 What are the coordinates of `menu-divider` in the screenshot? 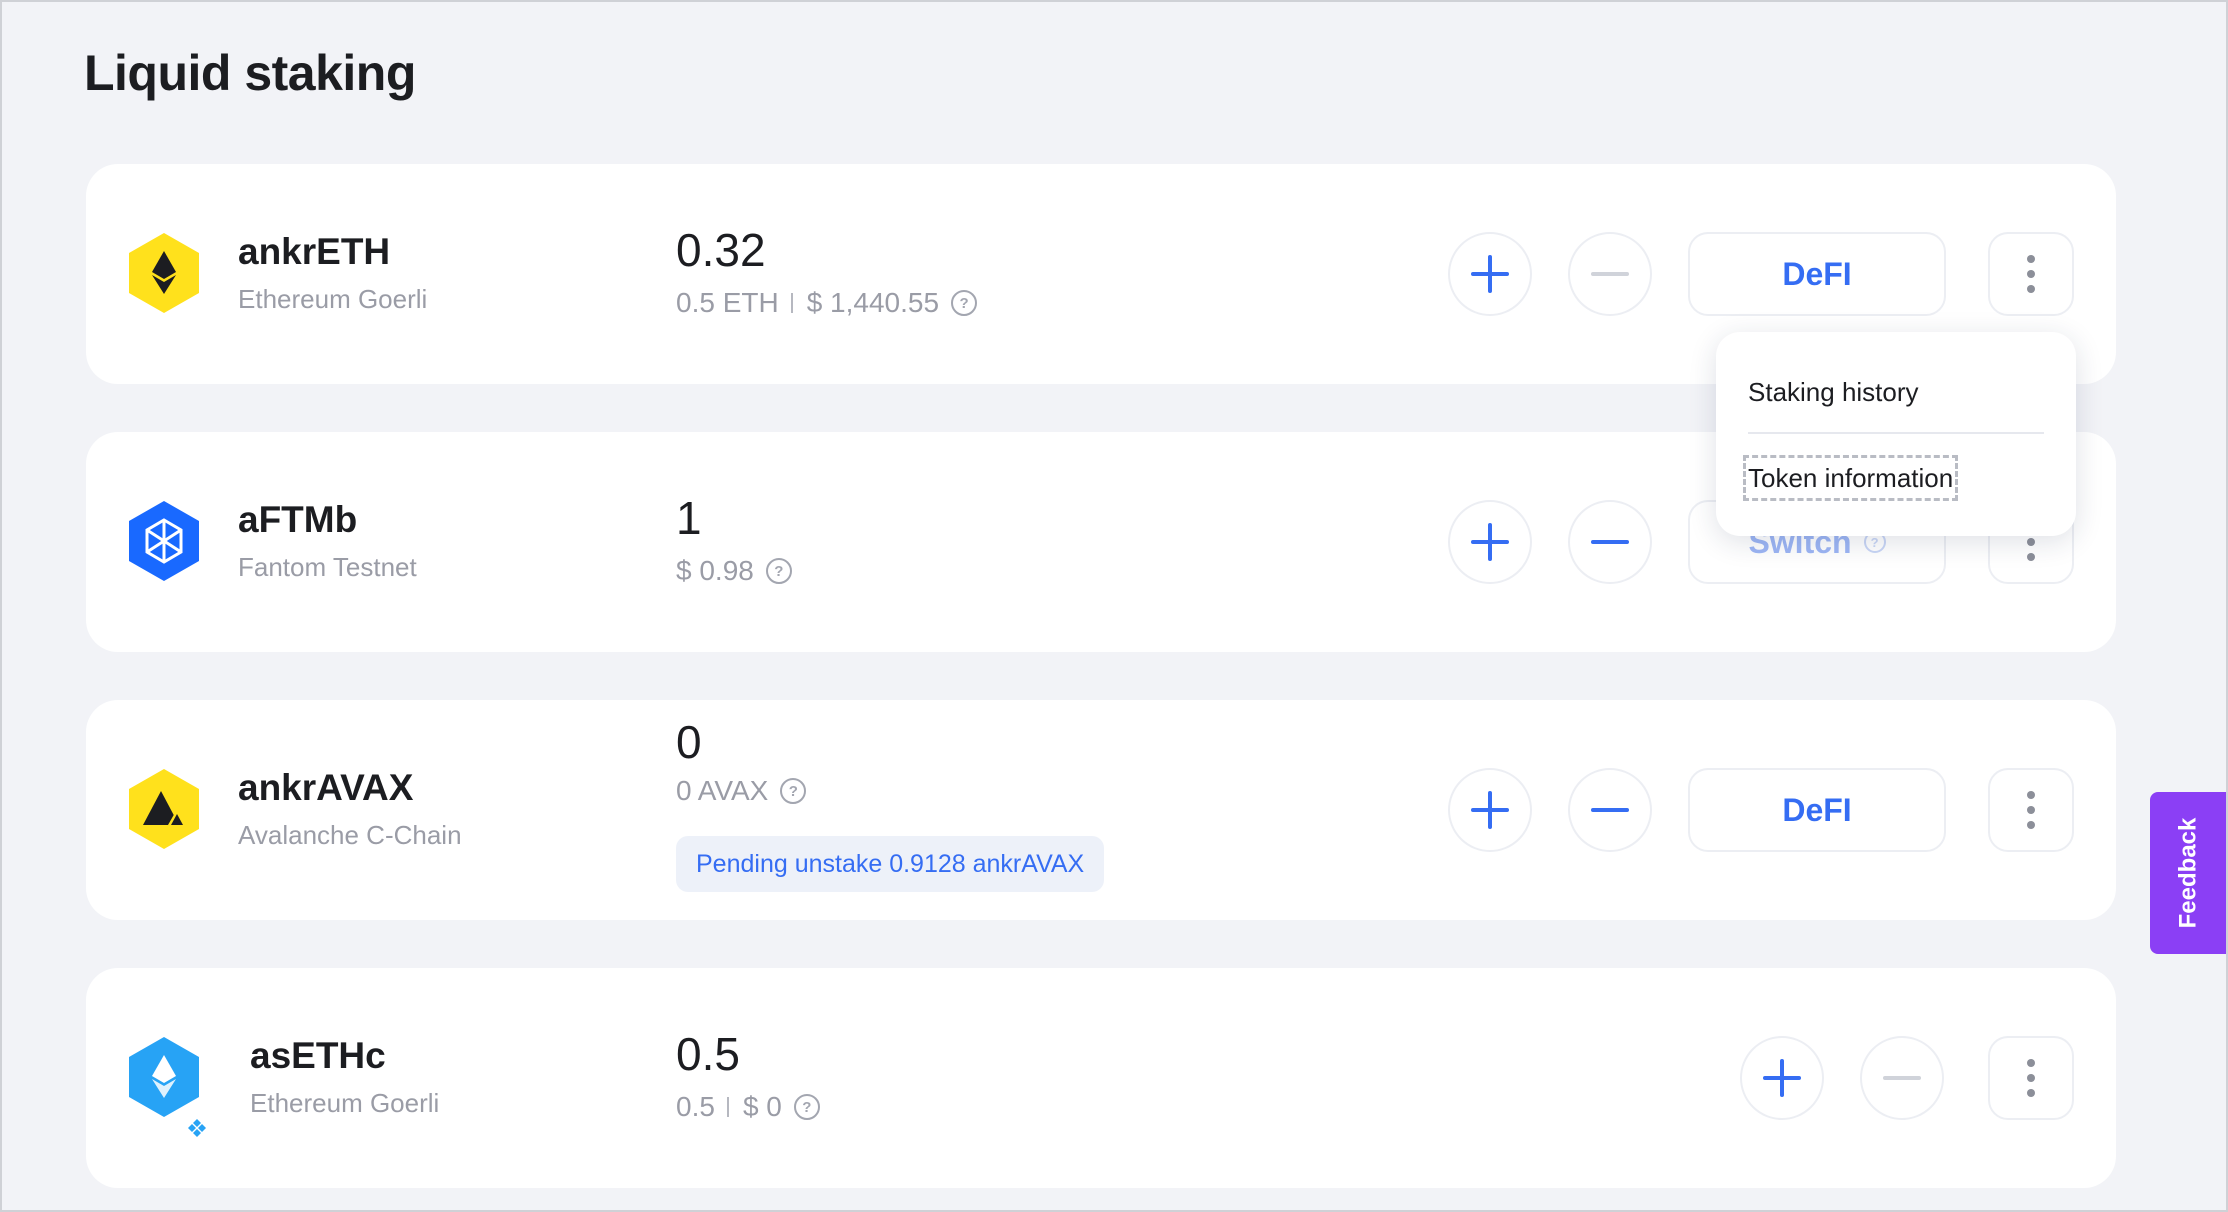 It's located at (1896, 433).